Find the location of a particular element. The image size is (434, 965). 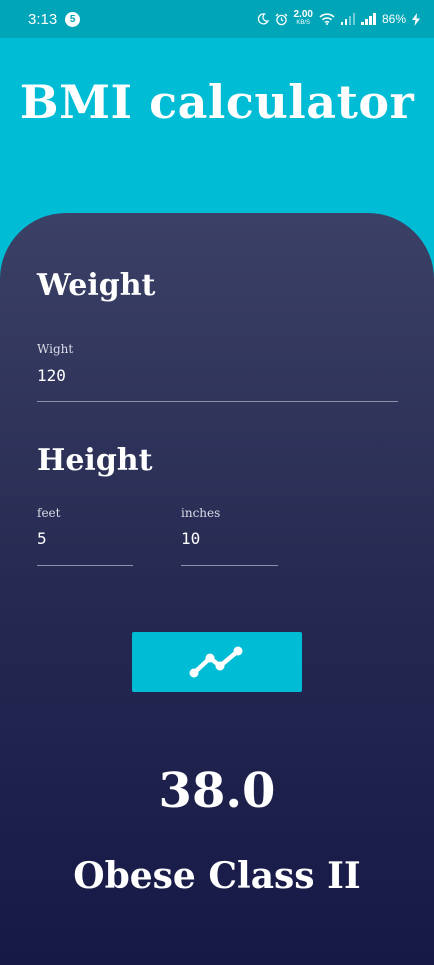

inches-input: 10 is located at coordinates (190, 538).